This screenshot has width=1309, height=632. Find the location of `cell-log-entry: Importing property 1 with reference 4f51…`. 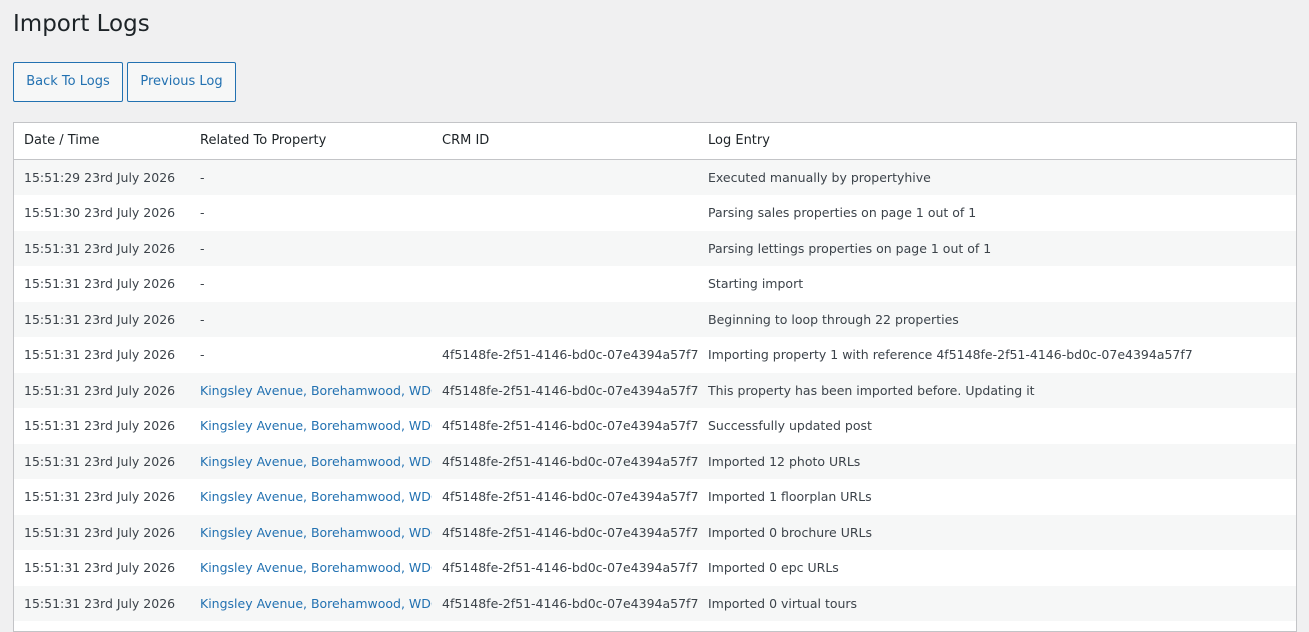

cell-log-entry: Importing property 1 with reference 4f51… is located at coordinates (997, 355).